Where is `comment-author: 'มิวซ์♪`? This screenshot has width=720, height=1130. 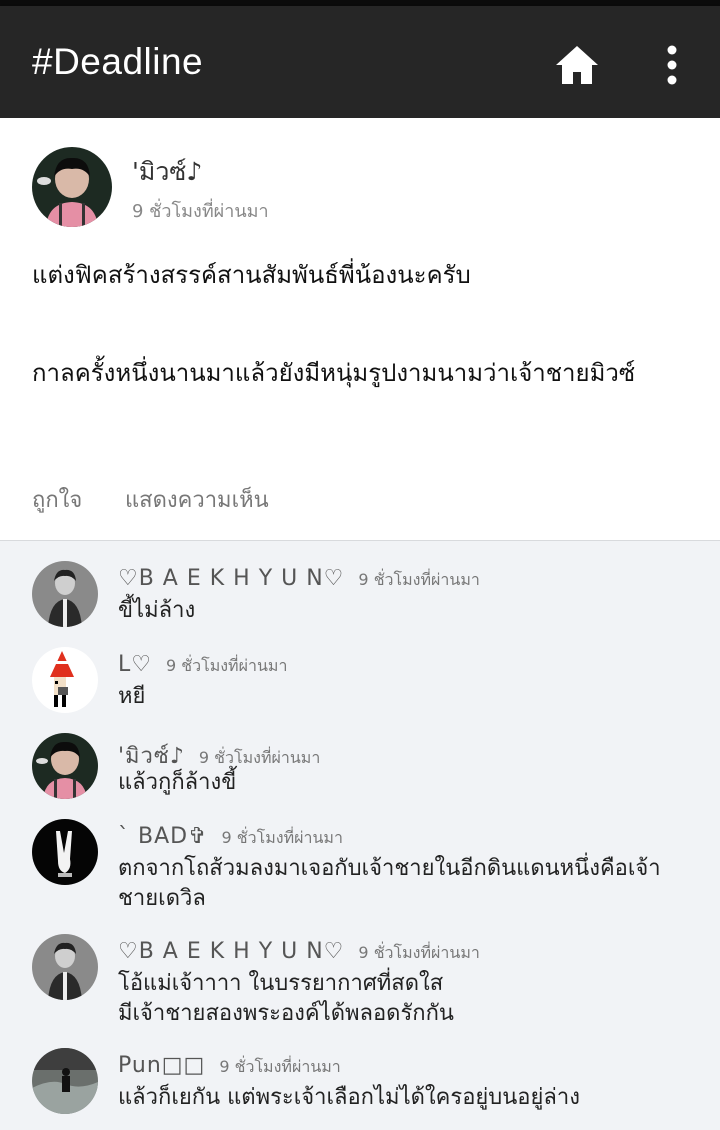 comment-author: 'มิวซ์♪ is located at coordinates (151, 756).